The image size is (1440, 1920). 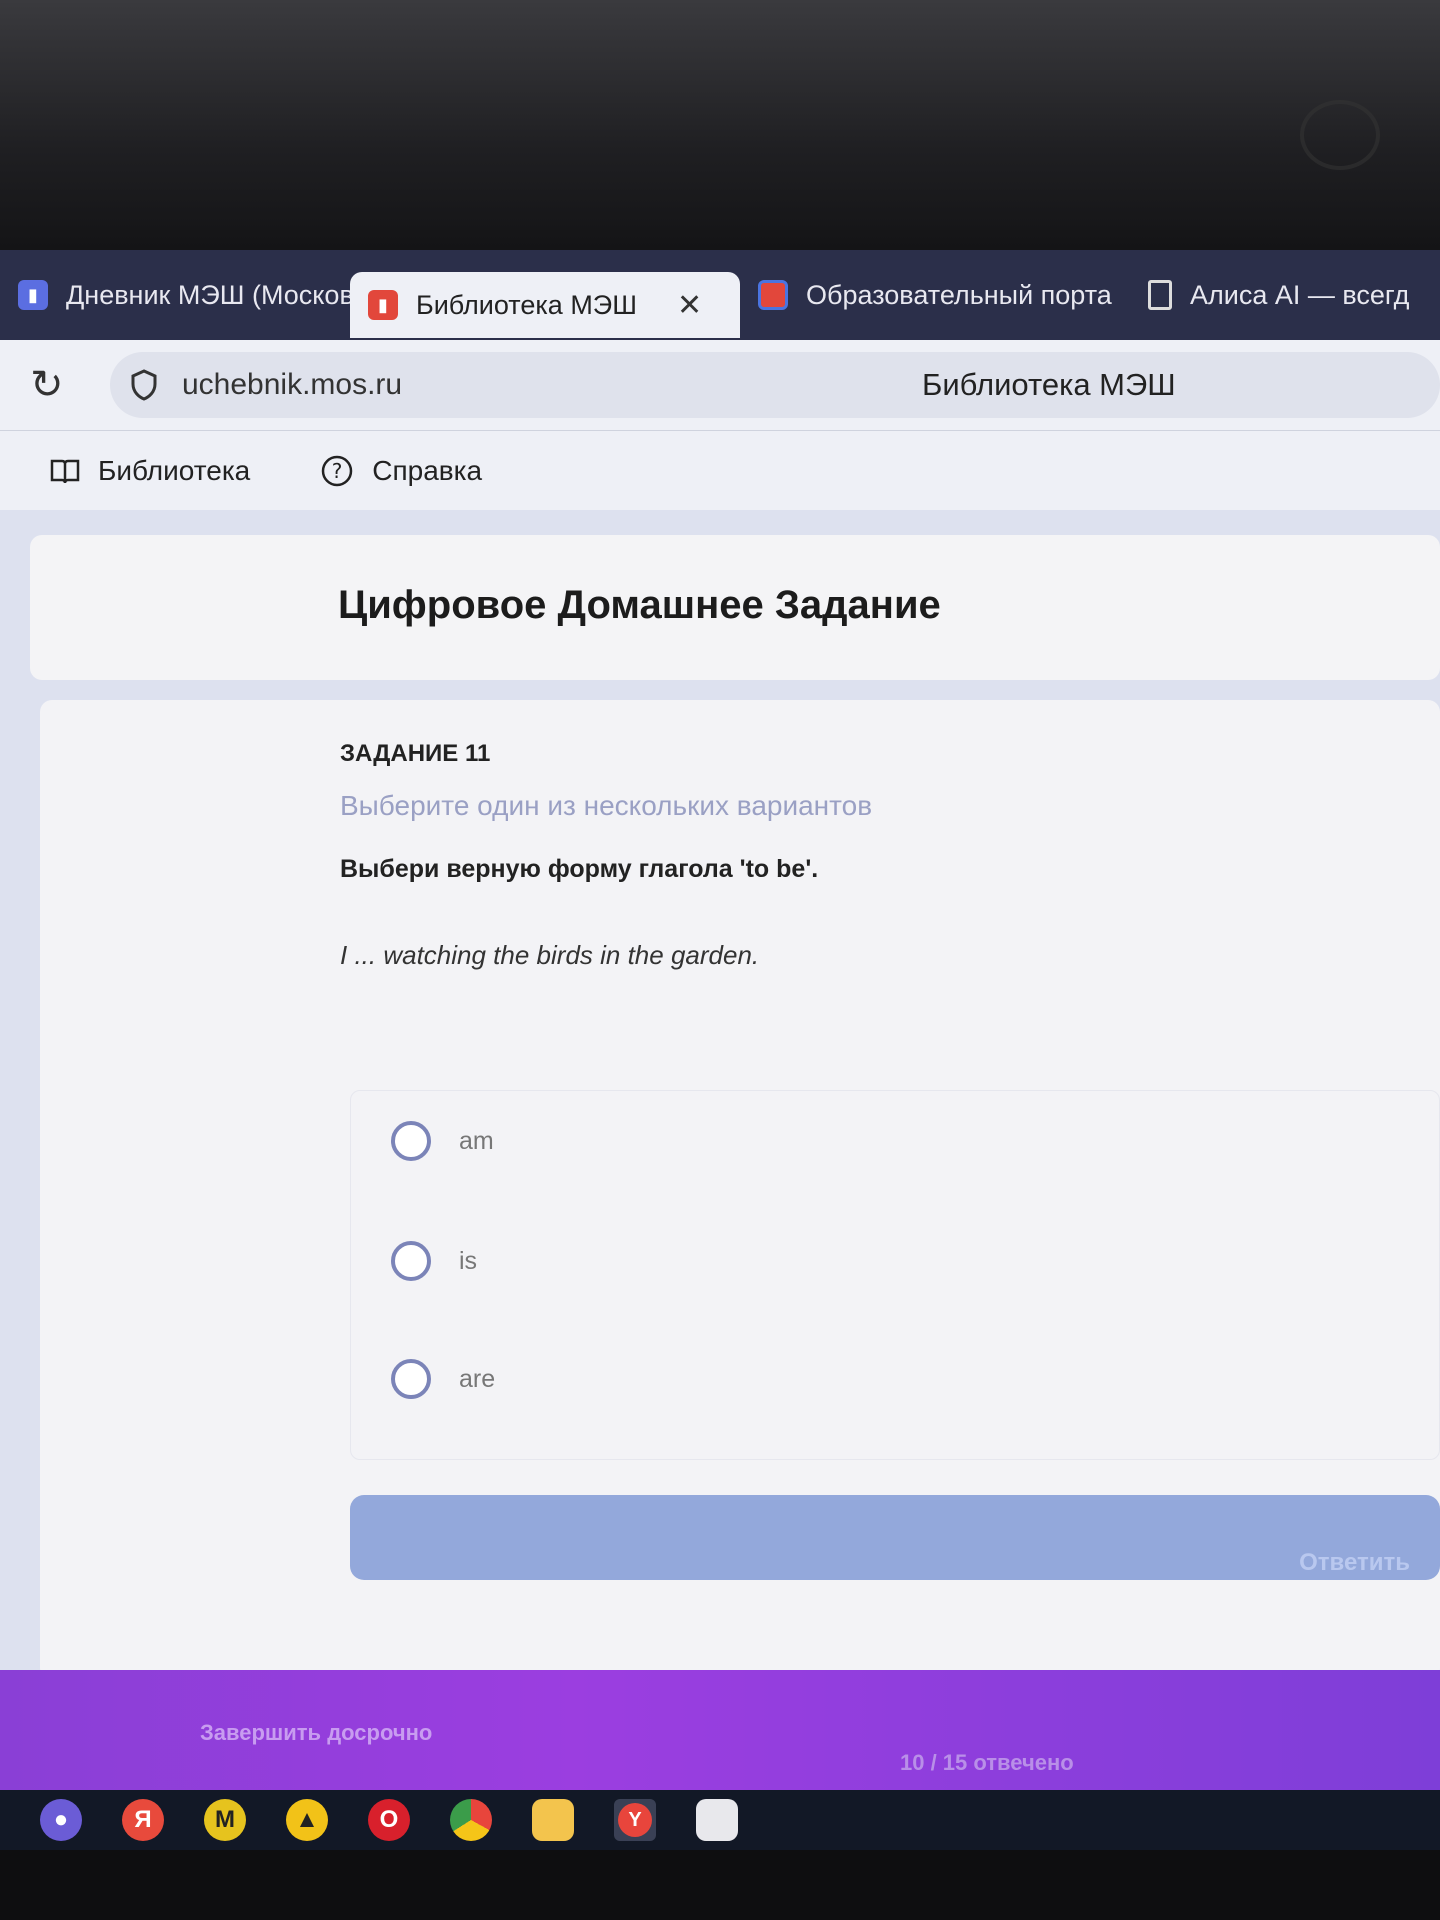 I want to click on reload-icon: ↻, so click(x=60, y=385).